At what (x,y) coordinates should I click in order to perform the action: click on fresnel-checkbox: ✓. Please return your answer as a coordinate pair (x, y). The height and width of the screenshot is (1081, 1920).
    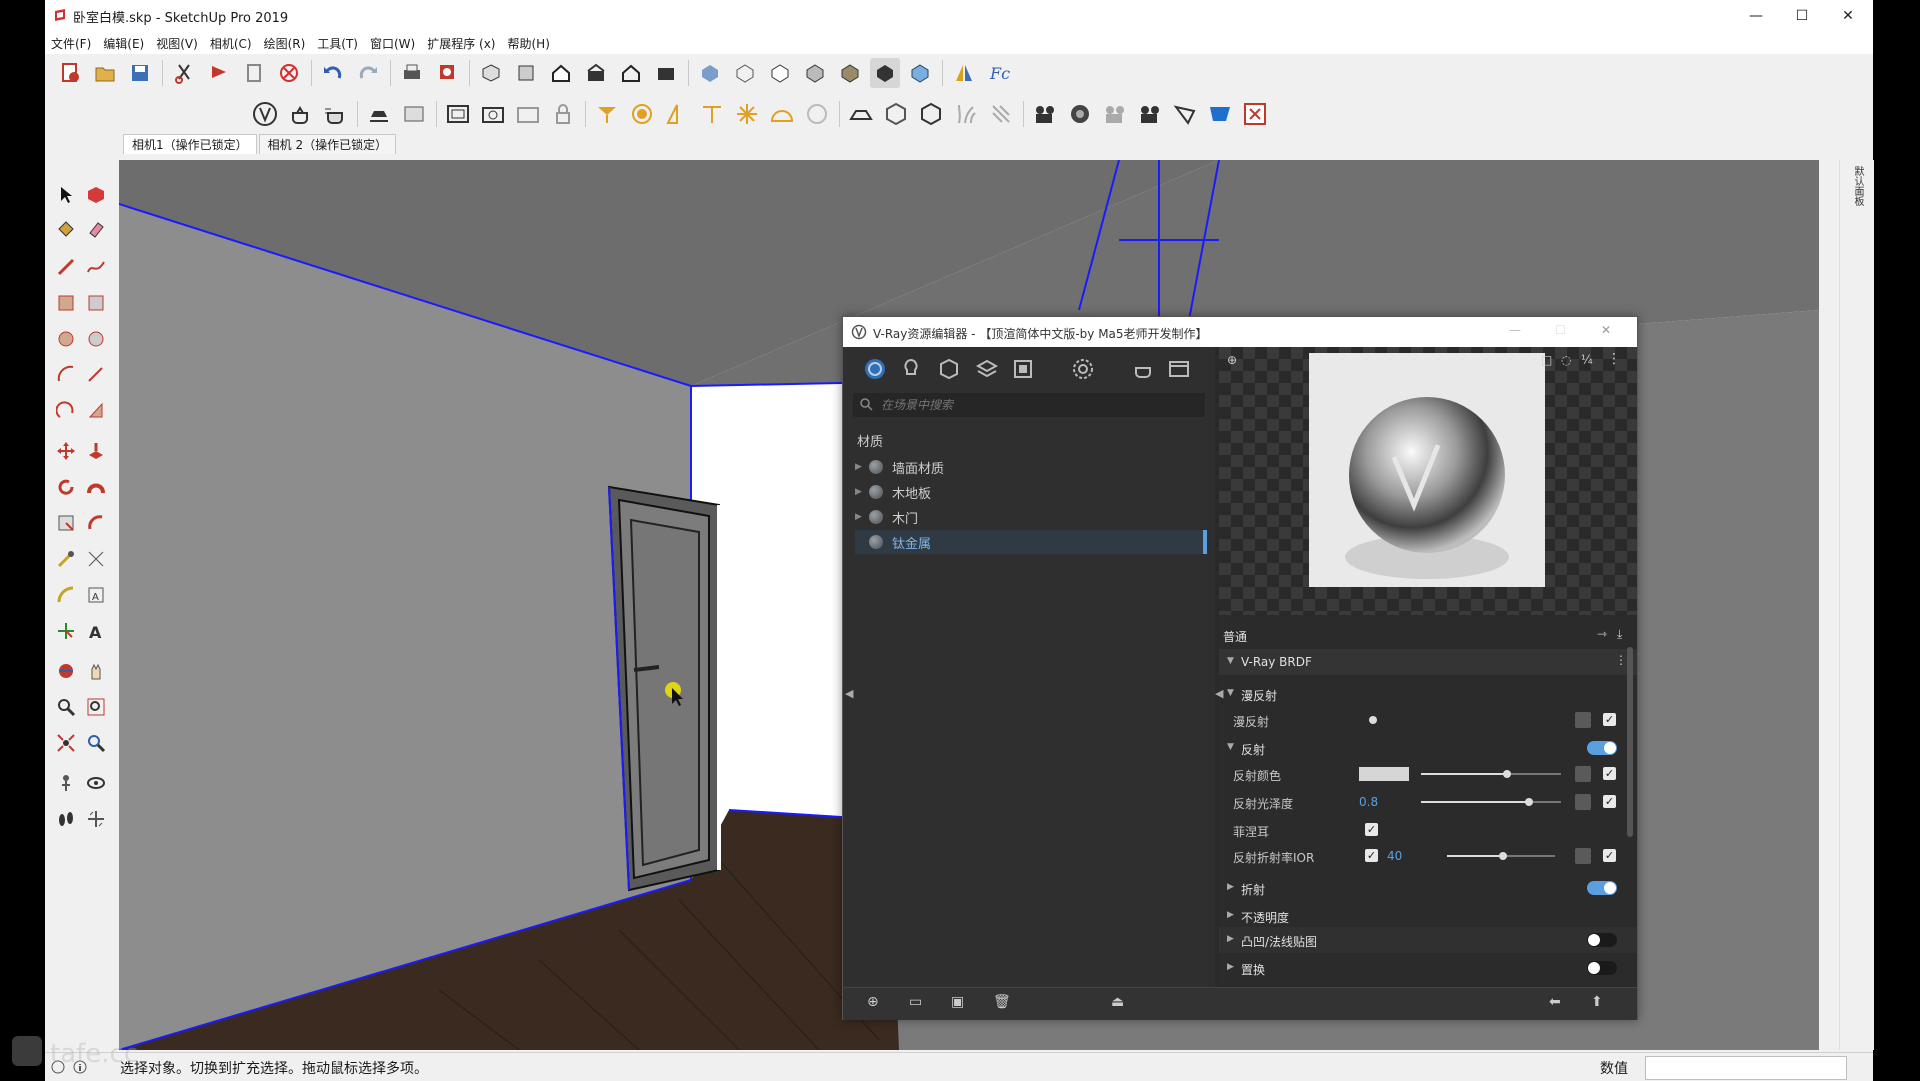
    Looking at the image, I should click on (1371, 829).